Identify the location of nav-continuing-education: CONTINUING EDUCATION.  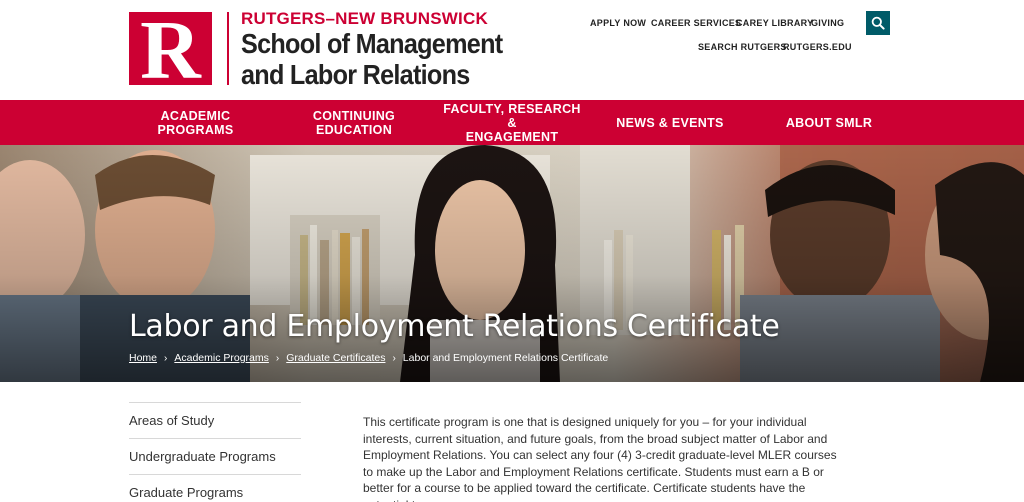
(354, 122).